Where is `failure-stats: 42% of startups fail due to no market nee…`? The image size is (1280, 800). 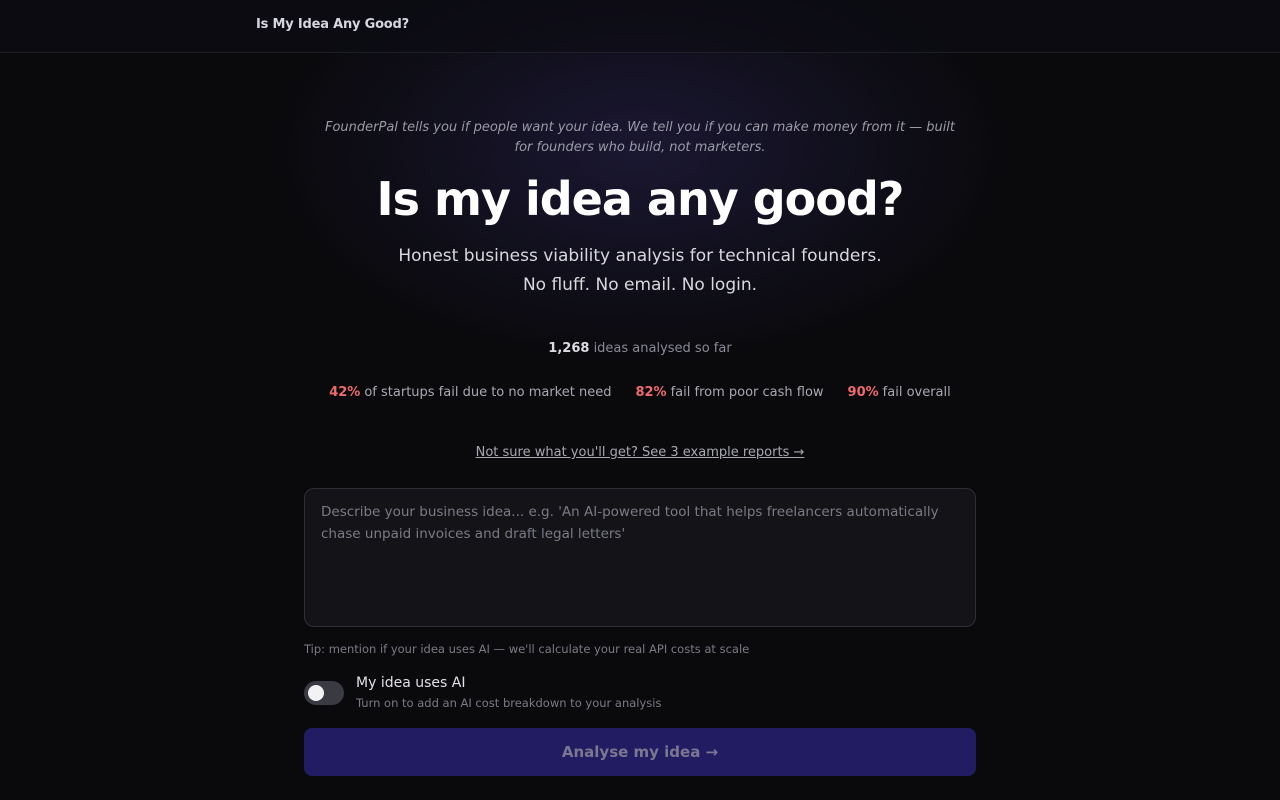 failure-stats: 42% of startups fail due to no market nee… is located at coordinates (640, 392).